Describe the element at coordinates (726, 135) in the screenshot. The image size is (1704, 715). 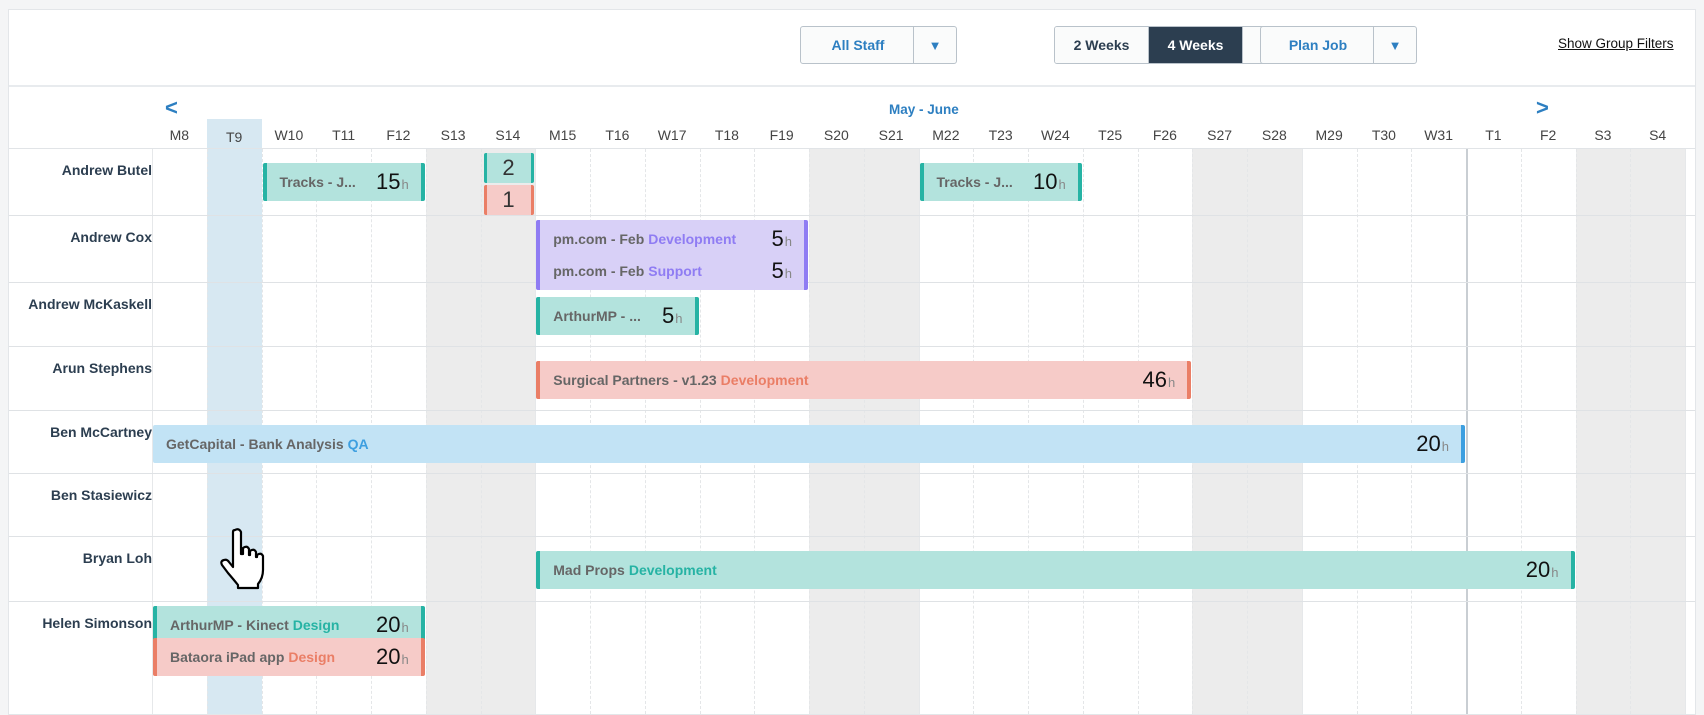
I see `day-header: T18` at that location.